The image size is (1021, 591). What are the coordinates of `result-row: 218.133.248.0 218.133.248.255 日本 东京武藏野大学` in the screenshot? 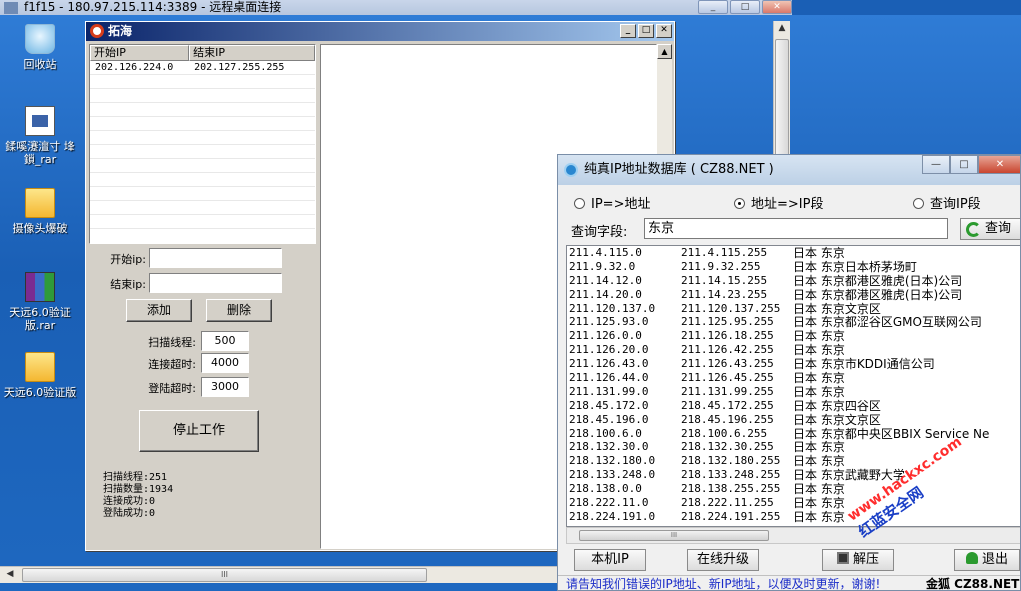 It's located at (793, 475).